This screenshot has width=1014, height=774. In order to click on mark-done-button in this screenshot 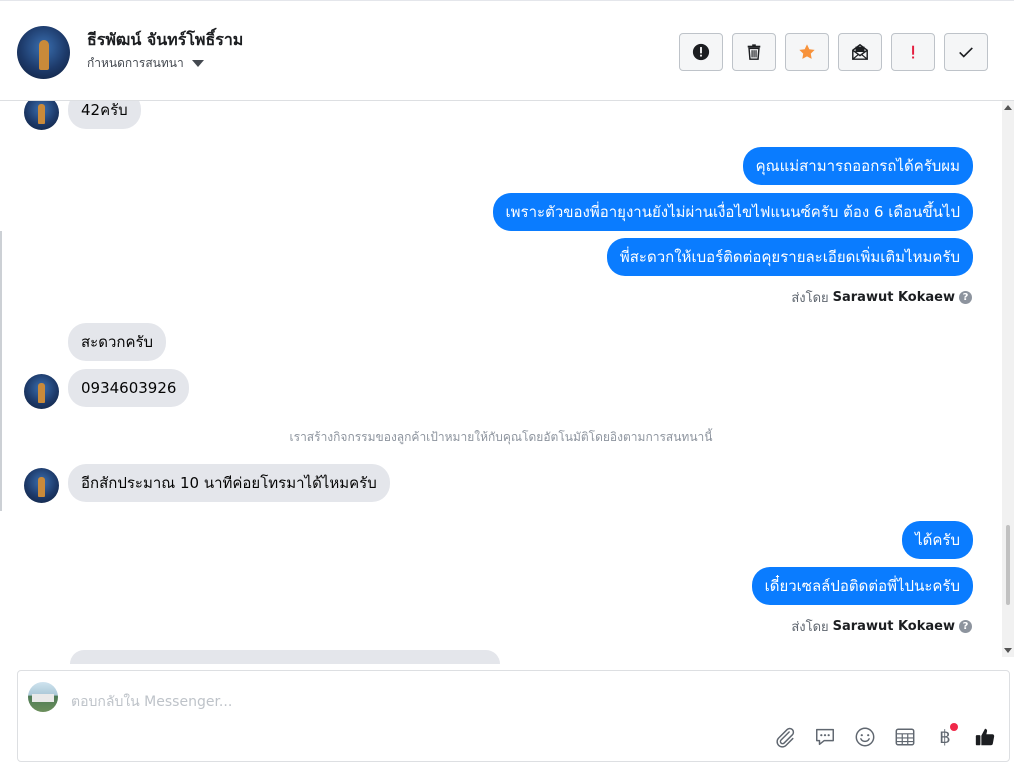, I will do `click(966, 52)`.